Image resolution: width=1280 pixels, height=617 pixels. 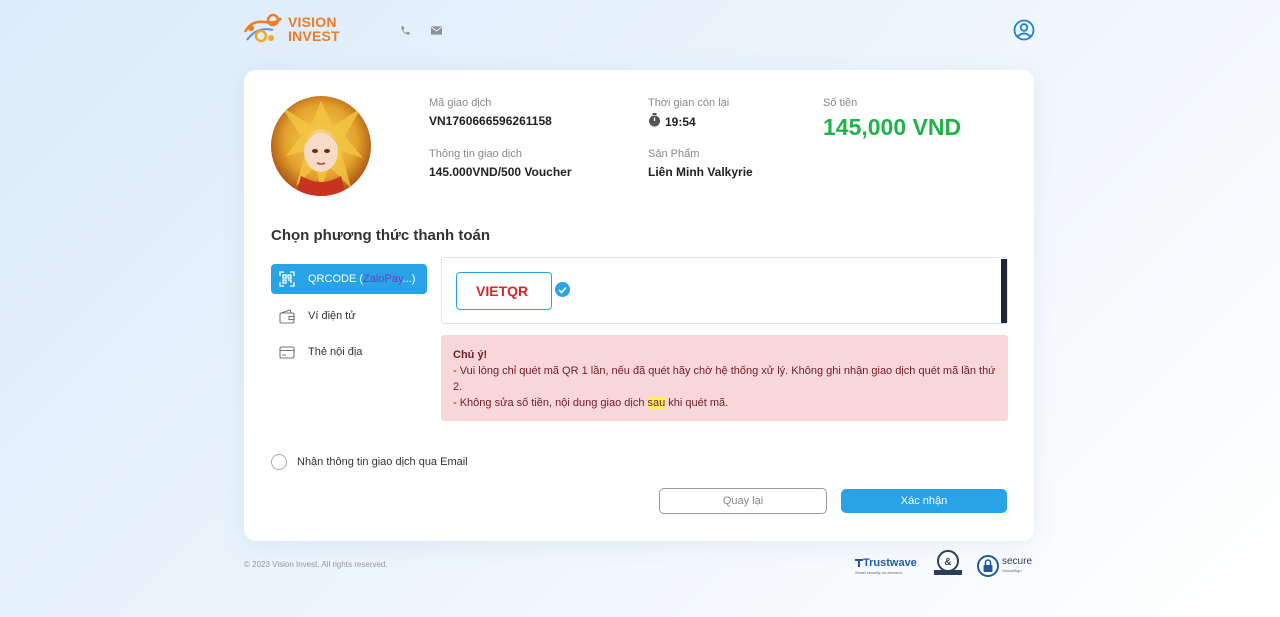 What do you see at coordinates (878, 572) in the screenshot?
I see `trustwave-tagline: Smart security on demand` at bounding box center [878, 572].